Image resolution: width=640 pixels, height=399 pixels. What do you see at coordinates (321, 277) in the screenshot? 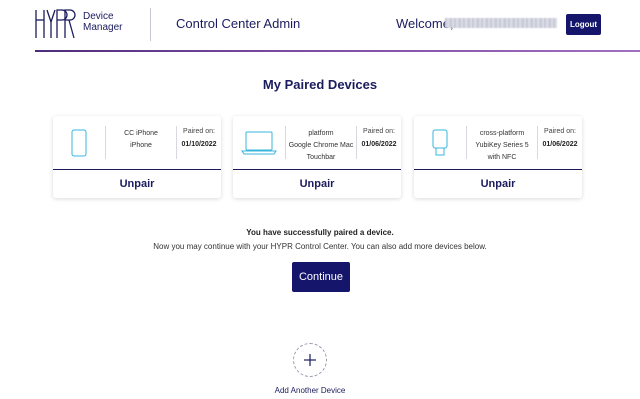
I see `continue-button: Continue` at bounding box center [321, 277].